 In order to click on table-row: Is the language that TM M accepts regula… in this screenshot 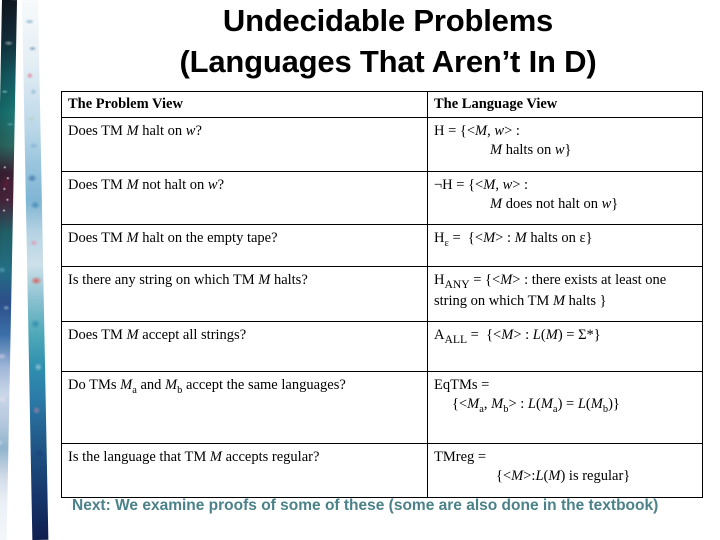, I will do `click(382, 471)`.